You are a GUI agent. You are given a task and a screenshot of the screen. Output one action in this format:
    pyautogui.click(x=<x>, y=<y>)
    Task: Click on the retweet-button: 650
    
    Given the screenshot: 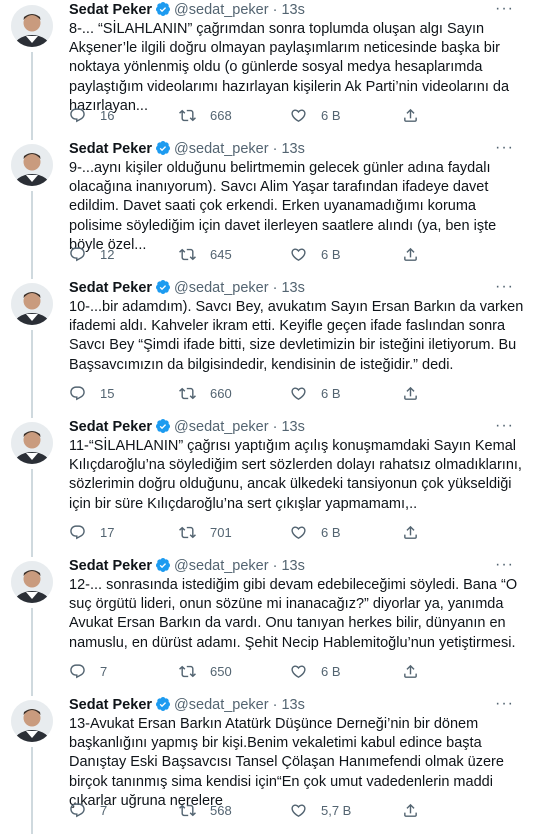 What is the action you would take?
    pyautogui.click(x=205, y=671)
    